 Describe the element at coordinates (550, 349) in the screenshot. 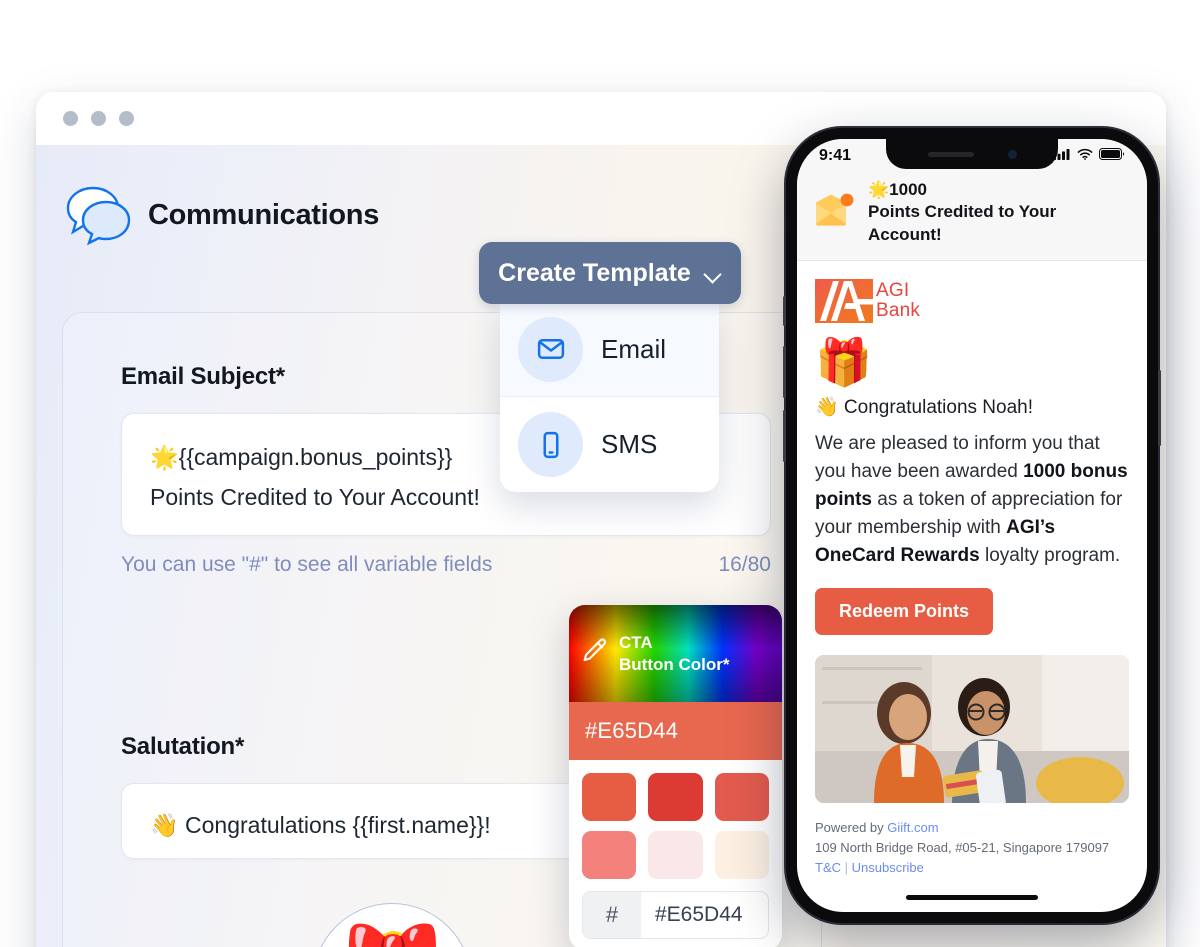

I see `envelope-icon` at that location.